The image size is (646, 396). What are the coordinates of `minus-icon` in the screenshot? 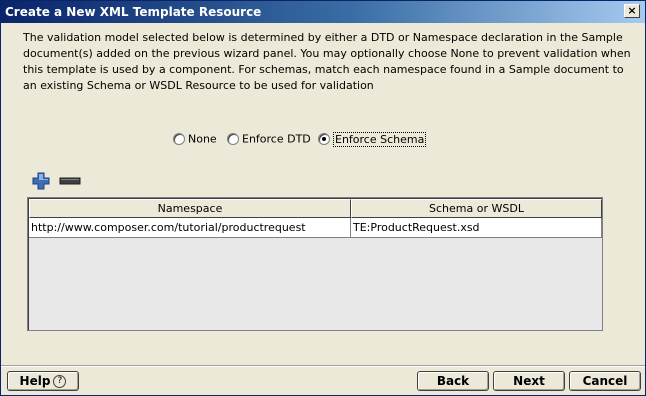 It's located at (70, 181).